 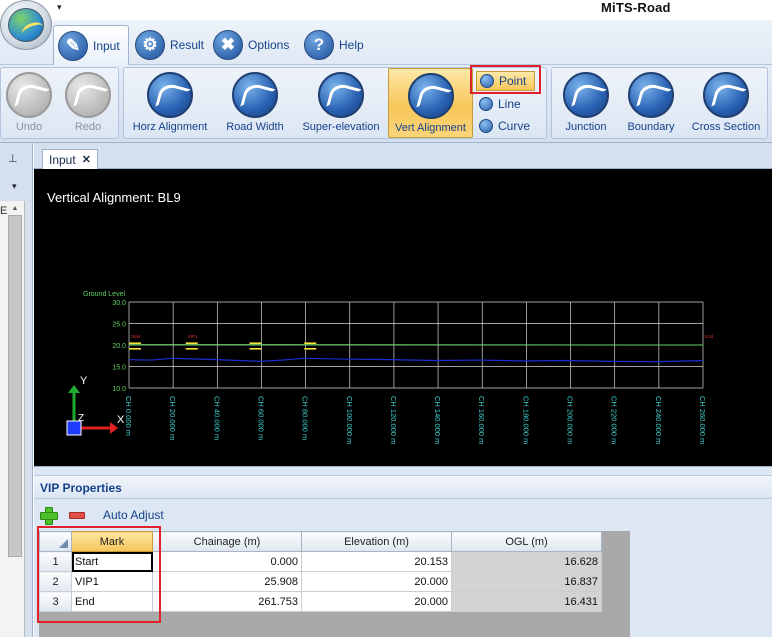 What do you see at coordinates (55, 581) in the screenshot?
I see `row-header: 2` at bounding box center [55, 581].